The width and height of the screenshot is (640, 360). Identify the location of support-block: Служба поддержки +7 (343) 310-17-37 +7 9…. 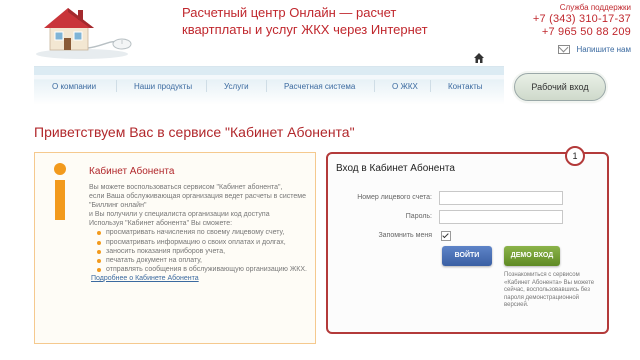
(556, 29).